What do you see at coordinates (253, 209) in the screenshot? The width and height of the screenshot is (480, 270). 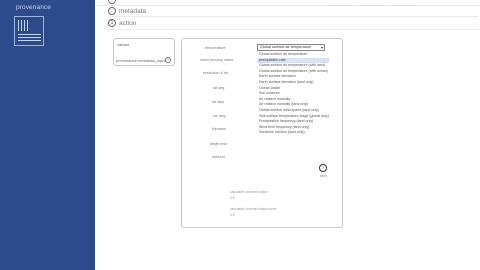 I see `output-note: calculated channel output name` at bounding box center [253, 209].